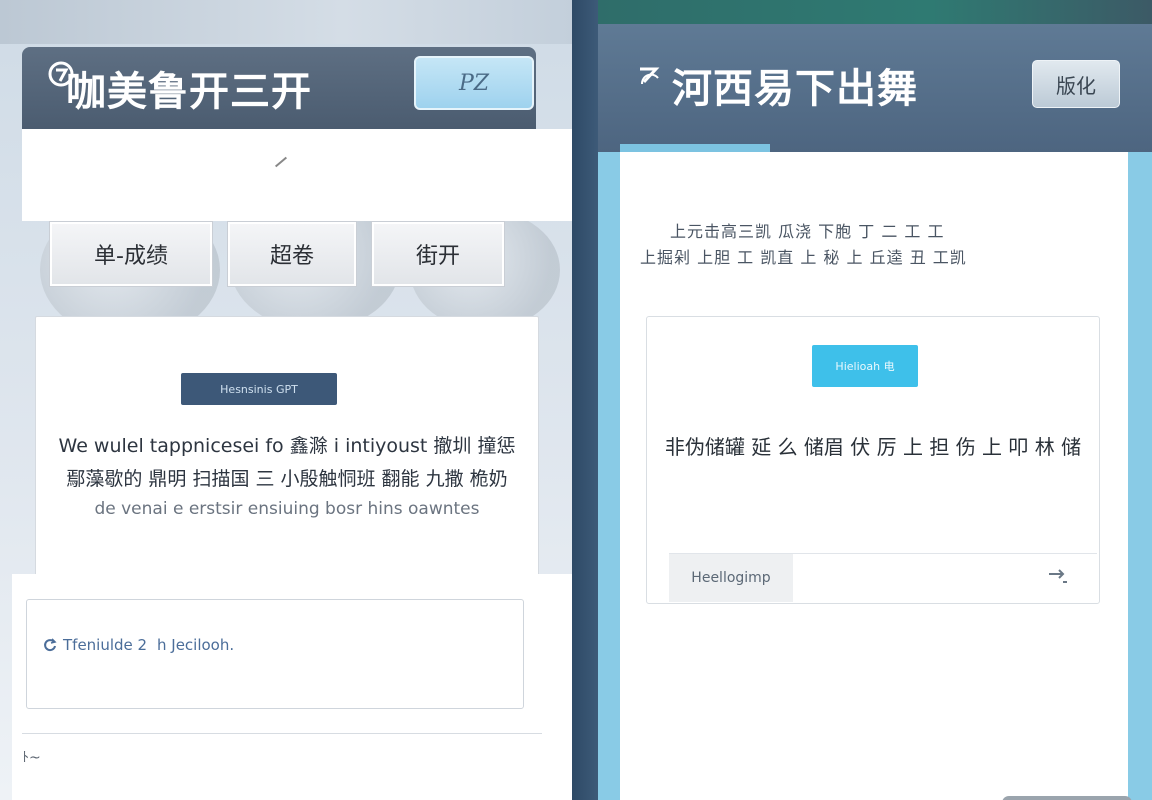  I want to click on tab-item: 单-成绩, so click(131, 254).